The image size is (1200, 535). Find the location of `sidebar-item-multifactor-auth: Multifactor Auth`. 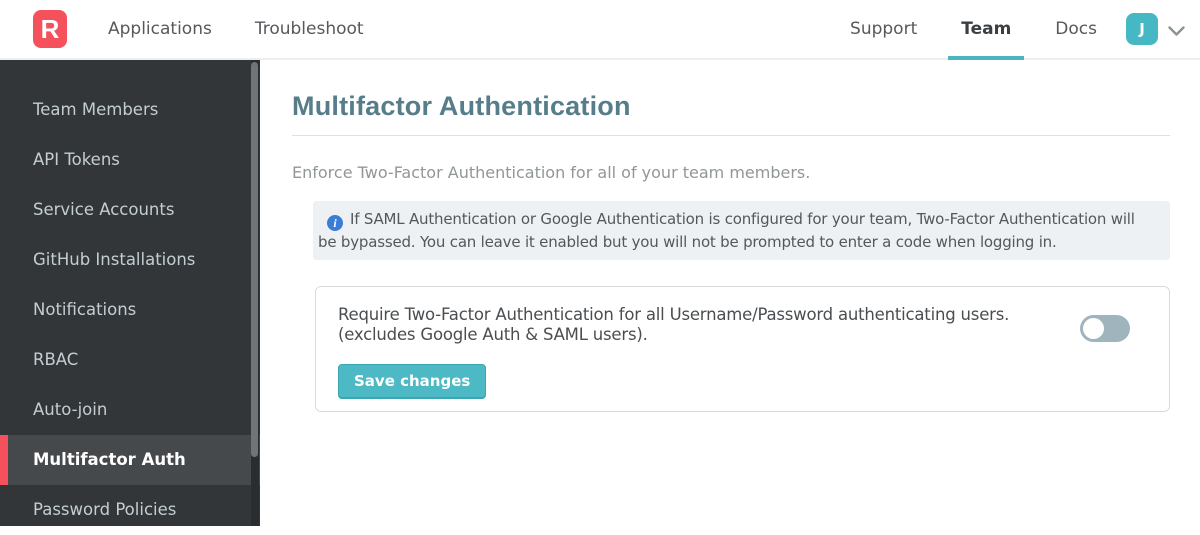

sidebar-item-multifactor-auth: Multifactor Auth is located at coordinates (130, 460).